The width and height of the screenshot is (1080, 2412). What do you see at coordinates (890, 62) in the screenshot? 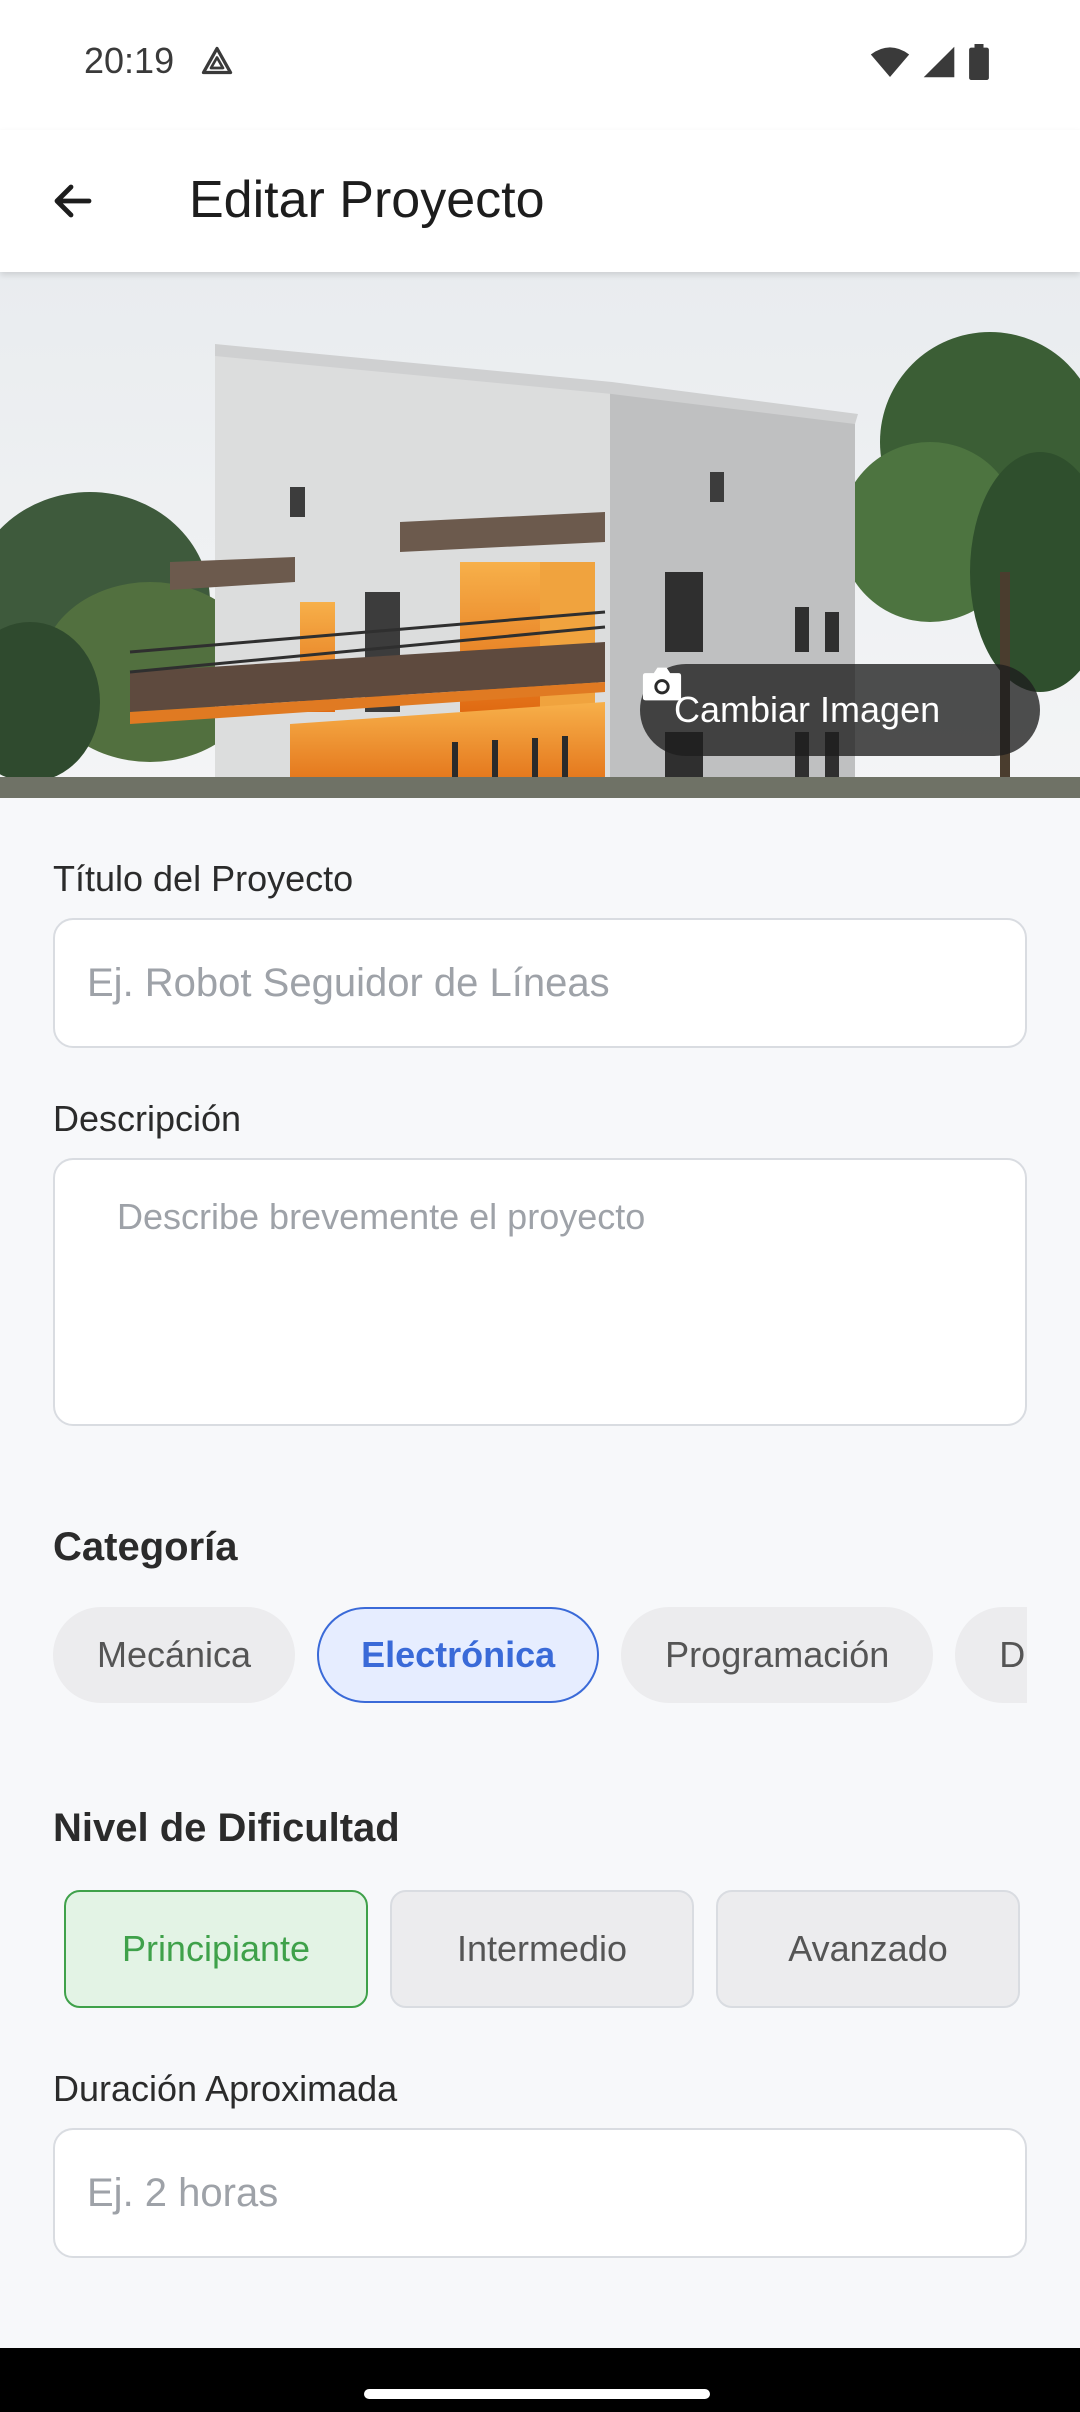
I see `wifi-icon` at bounding box center [890, 62].